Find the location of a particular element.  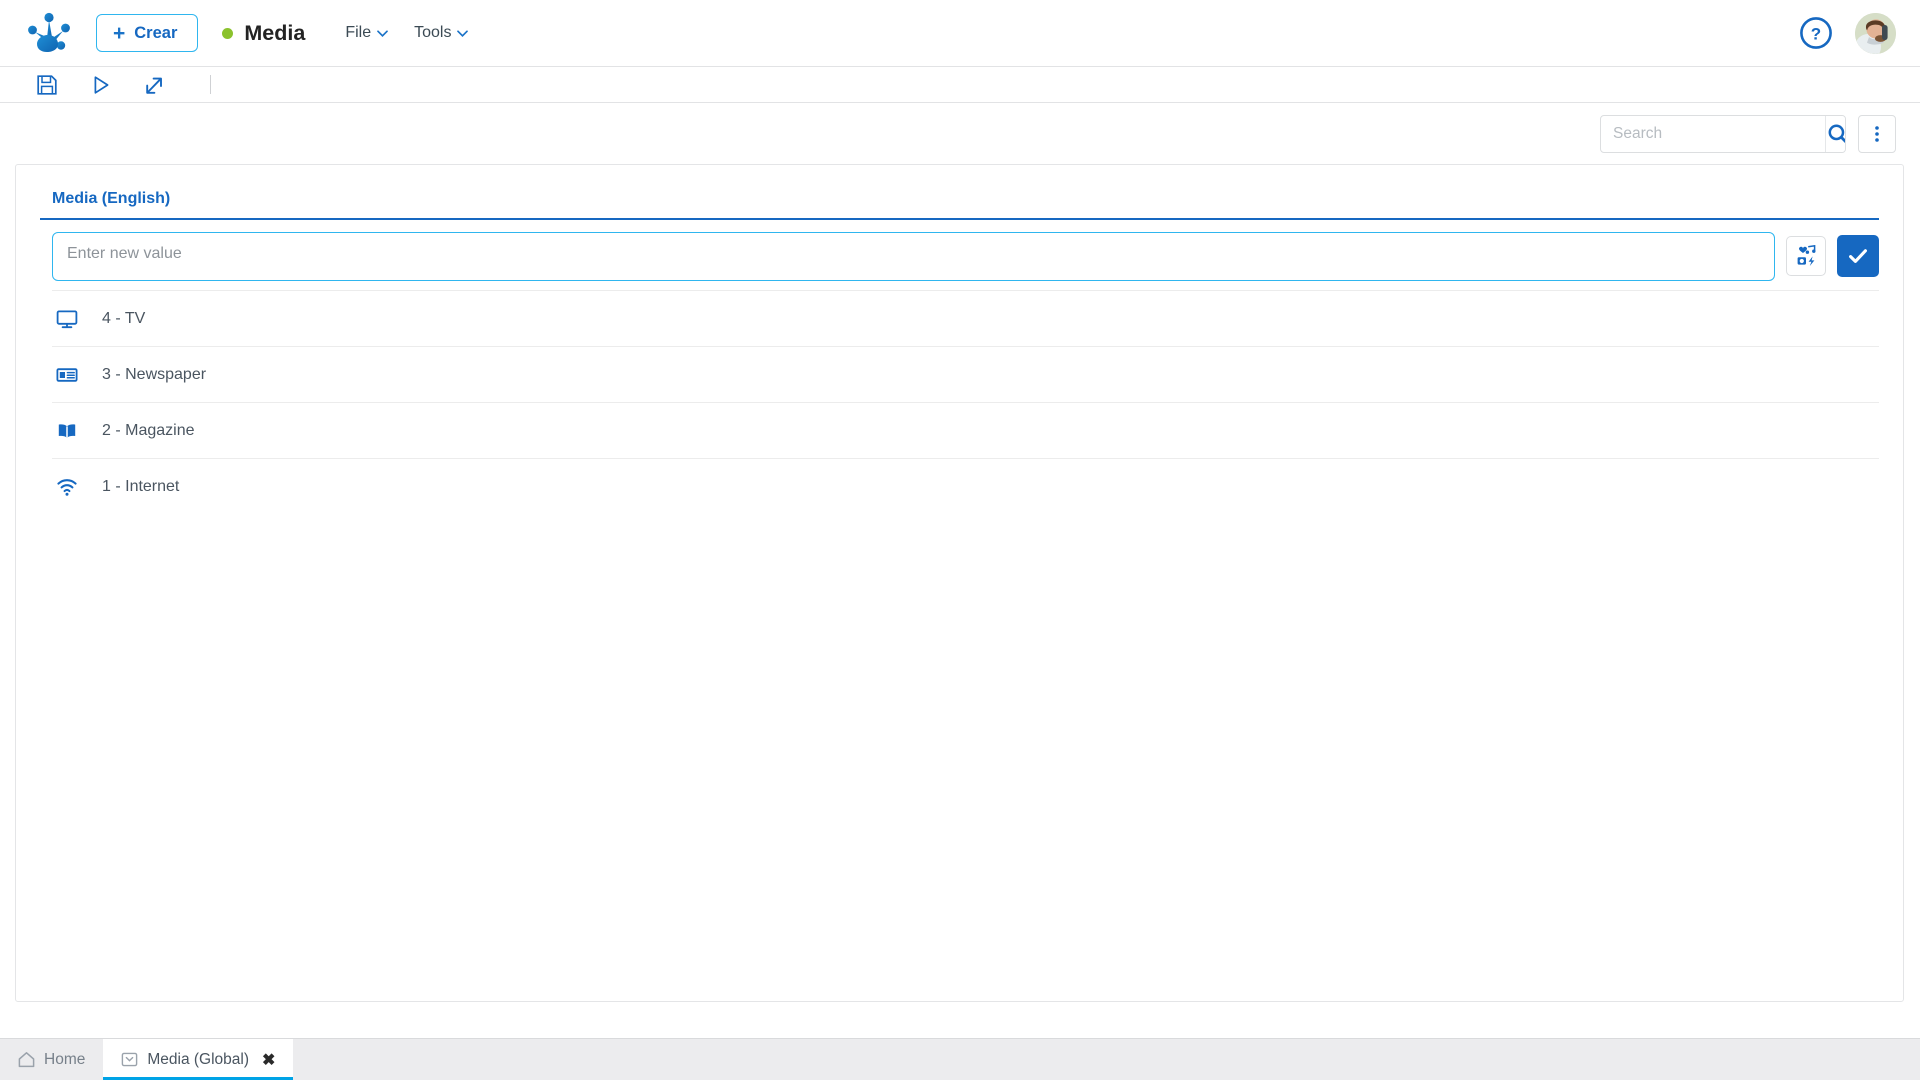

list-item-label: 2 - Magazine is located at coordinates (148, 430).